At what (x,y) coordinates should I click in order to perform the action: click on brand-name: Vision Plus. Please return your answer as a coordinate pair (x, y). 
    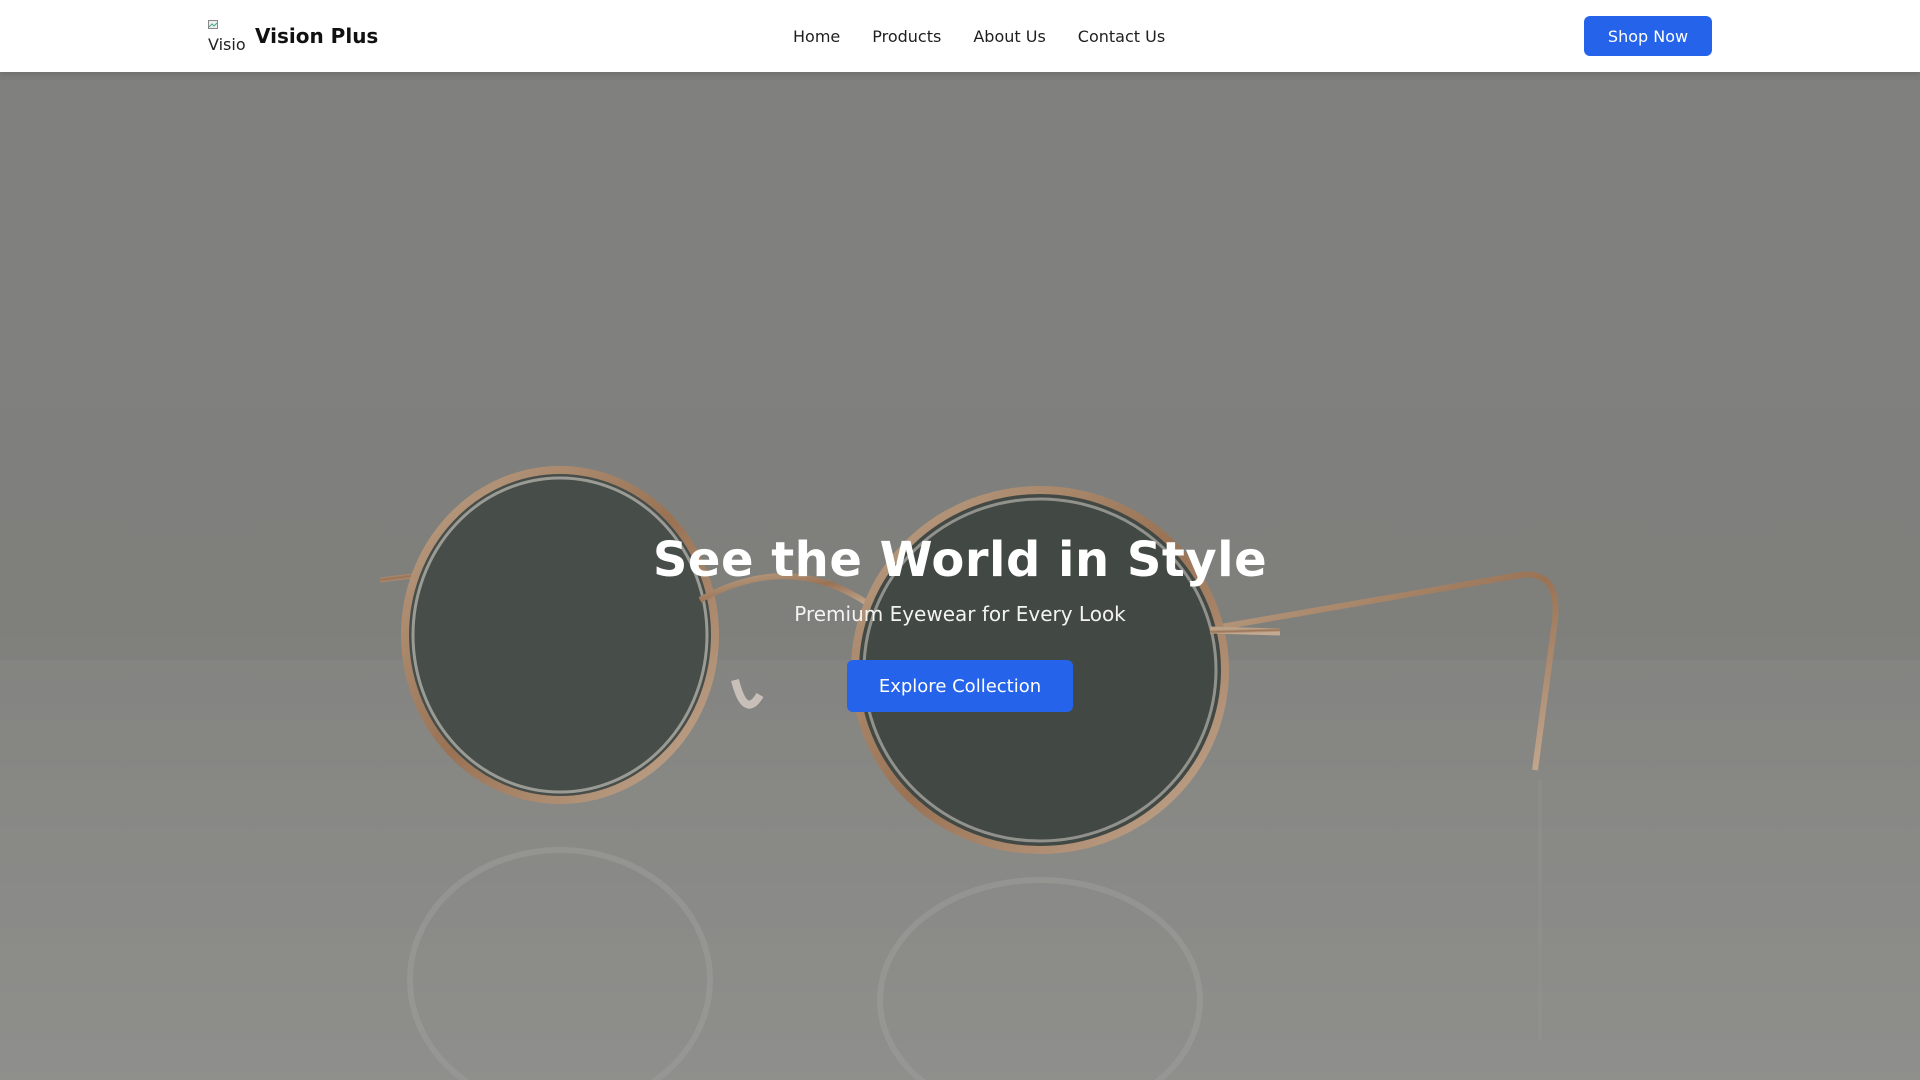
    Looking at the image, I should click on (316, 36).